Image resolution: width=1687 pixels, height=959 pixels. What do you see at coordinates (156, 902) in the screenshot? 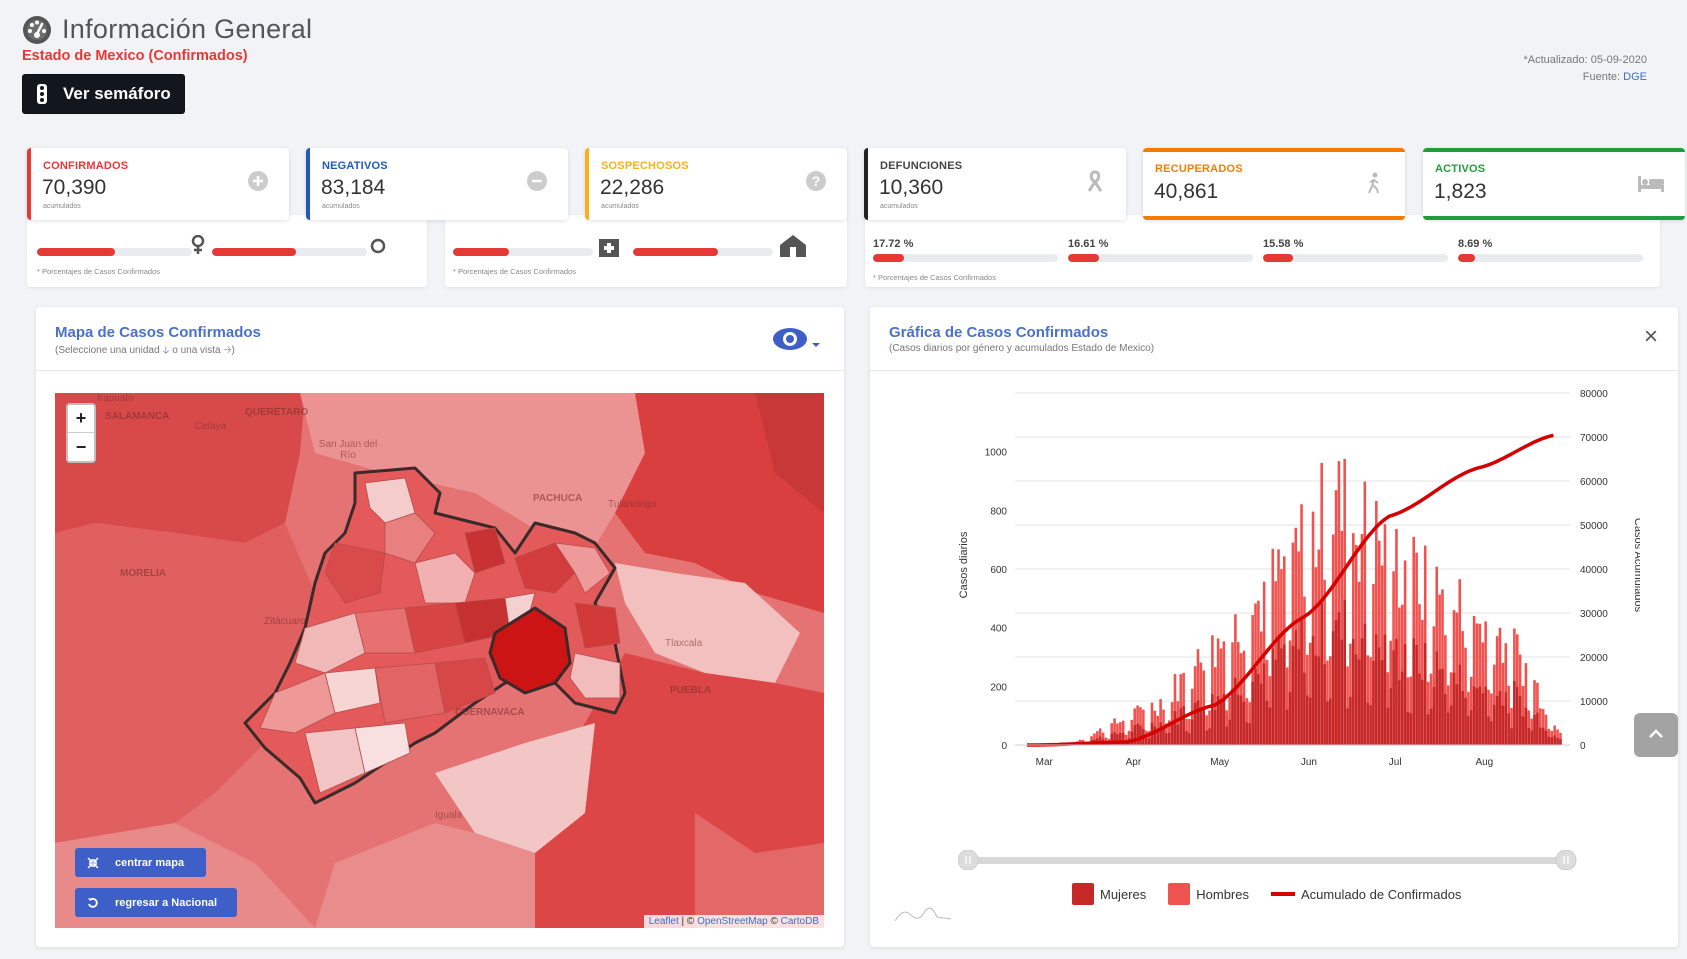
I see `return-national-button: regresar a Nacional` at bounding box center [156, 902].